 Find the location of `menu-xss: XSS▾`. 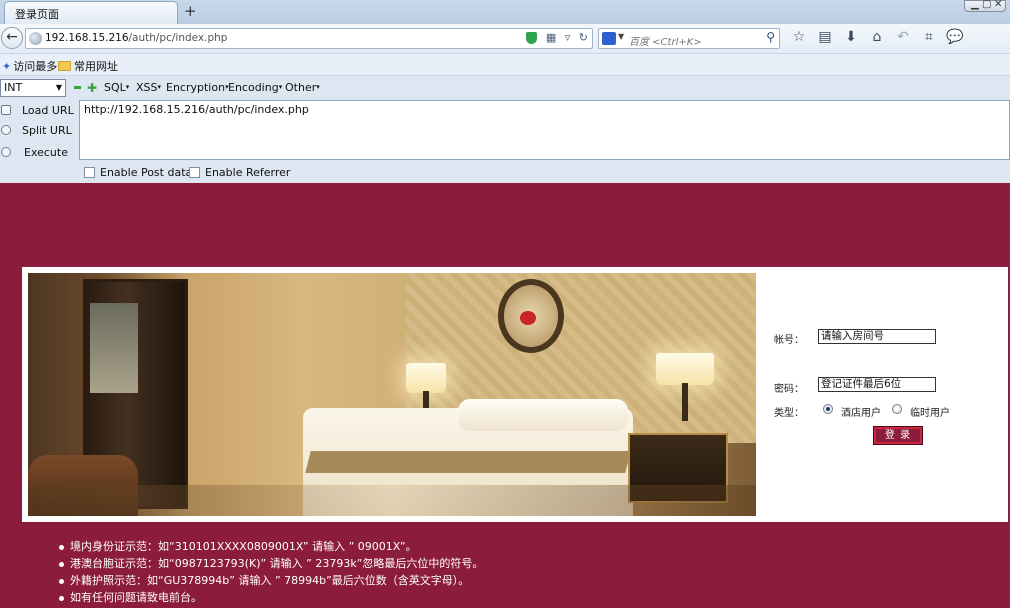

menu-xss: XSS▾ is located at coordinates (148, 87).